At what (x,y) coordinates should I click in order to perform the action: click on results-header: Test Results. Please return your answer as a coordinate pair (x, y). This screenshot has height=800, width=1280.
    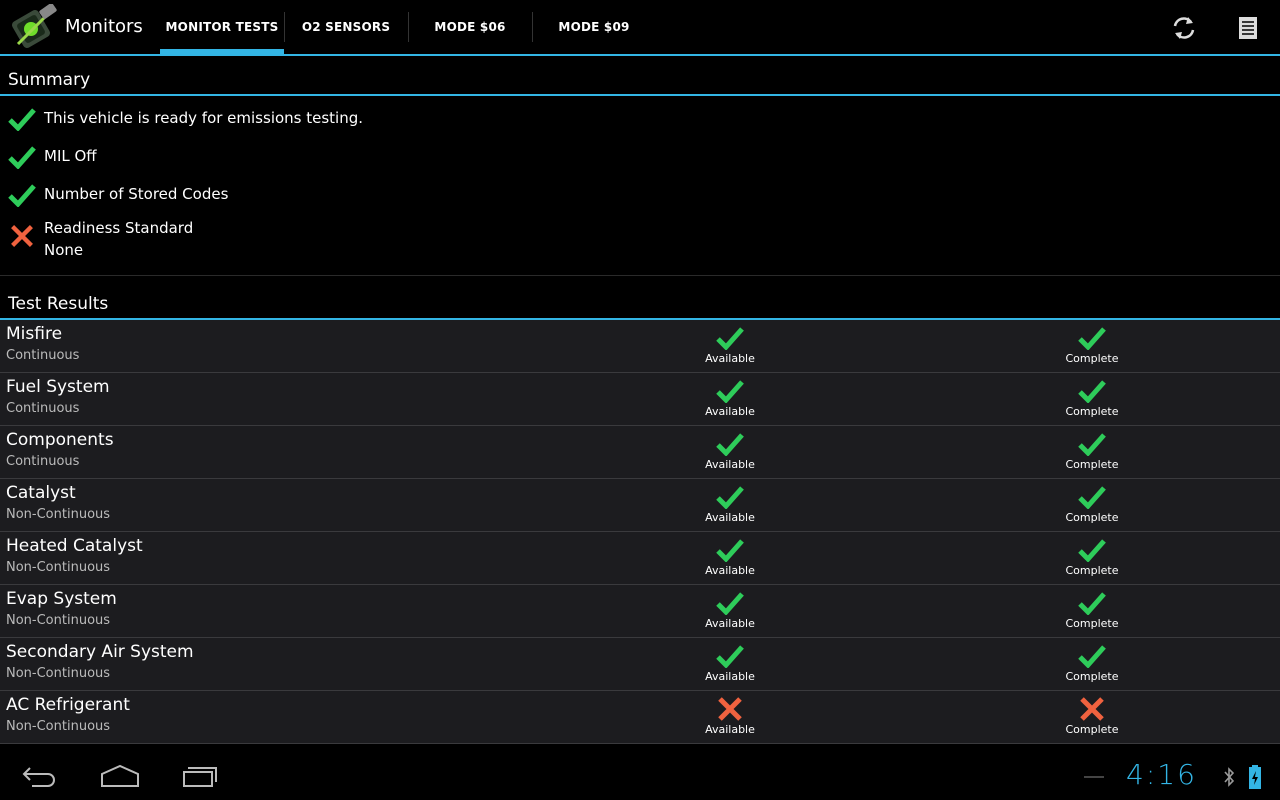
    Looking at the image, I should click on (640, 298).